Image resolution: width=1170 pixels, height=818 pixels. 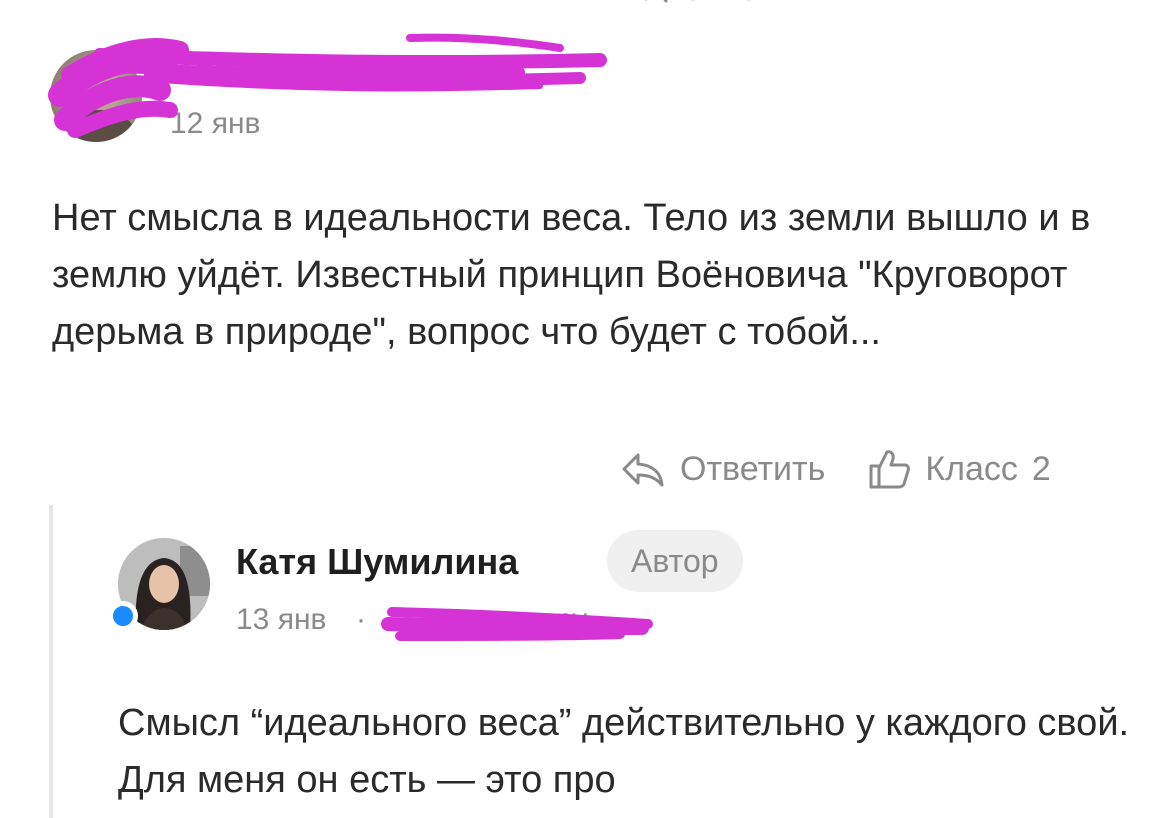 What do you see at coordinates (377, 562) in the screenshot?
I see `reply-author: Катя Шумилина` at bounding box center [377, 562].